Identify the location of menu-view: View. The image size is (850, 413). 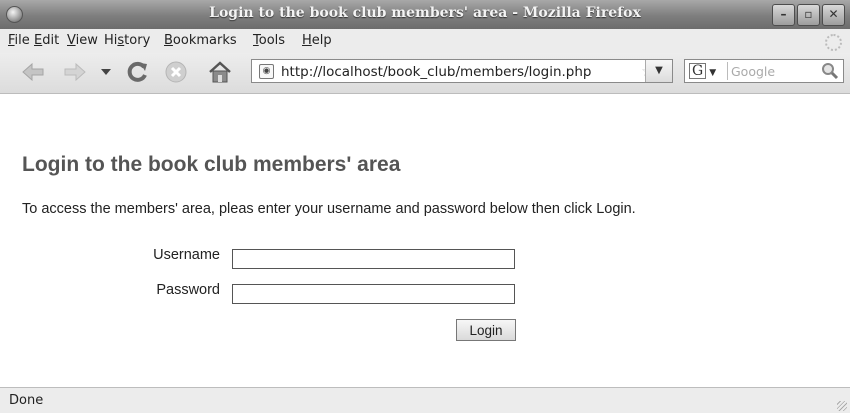
(82, 40).